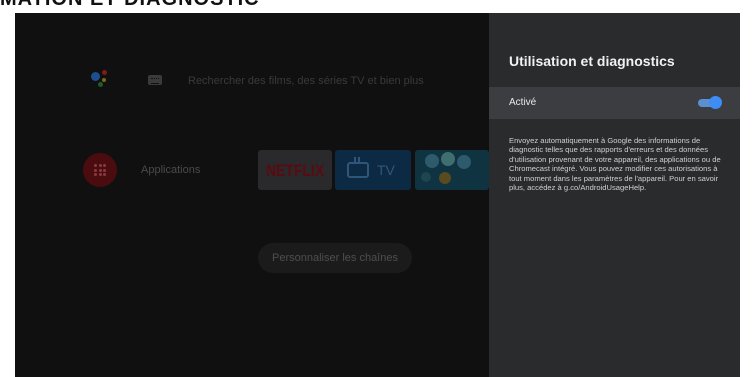 The width and height of the screenshot is (755, 377). I want to click on keyboard-icon, so click(155, 80).